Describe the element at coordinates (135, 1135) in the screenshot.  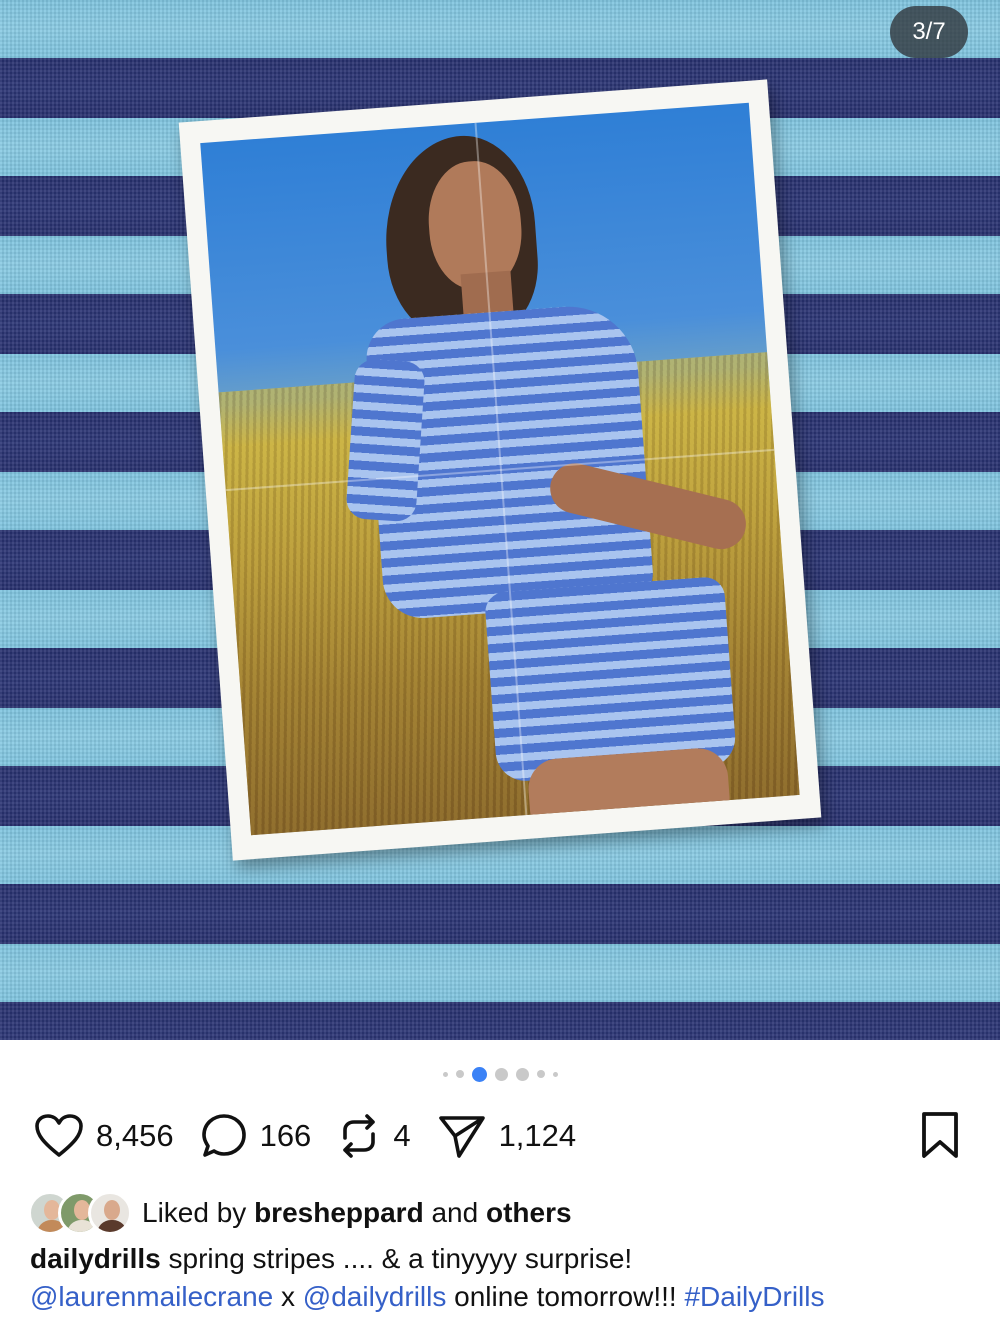
I see `like-count: 8,456` at that location.